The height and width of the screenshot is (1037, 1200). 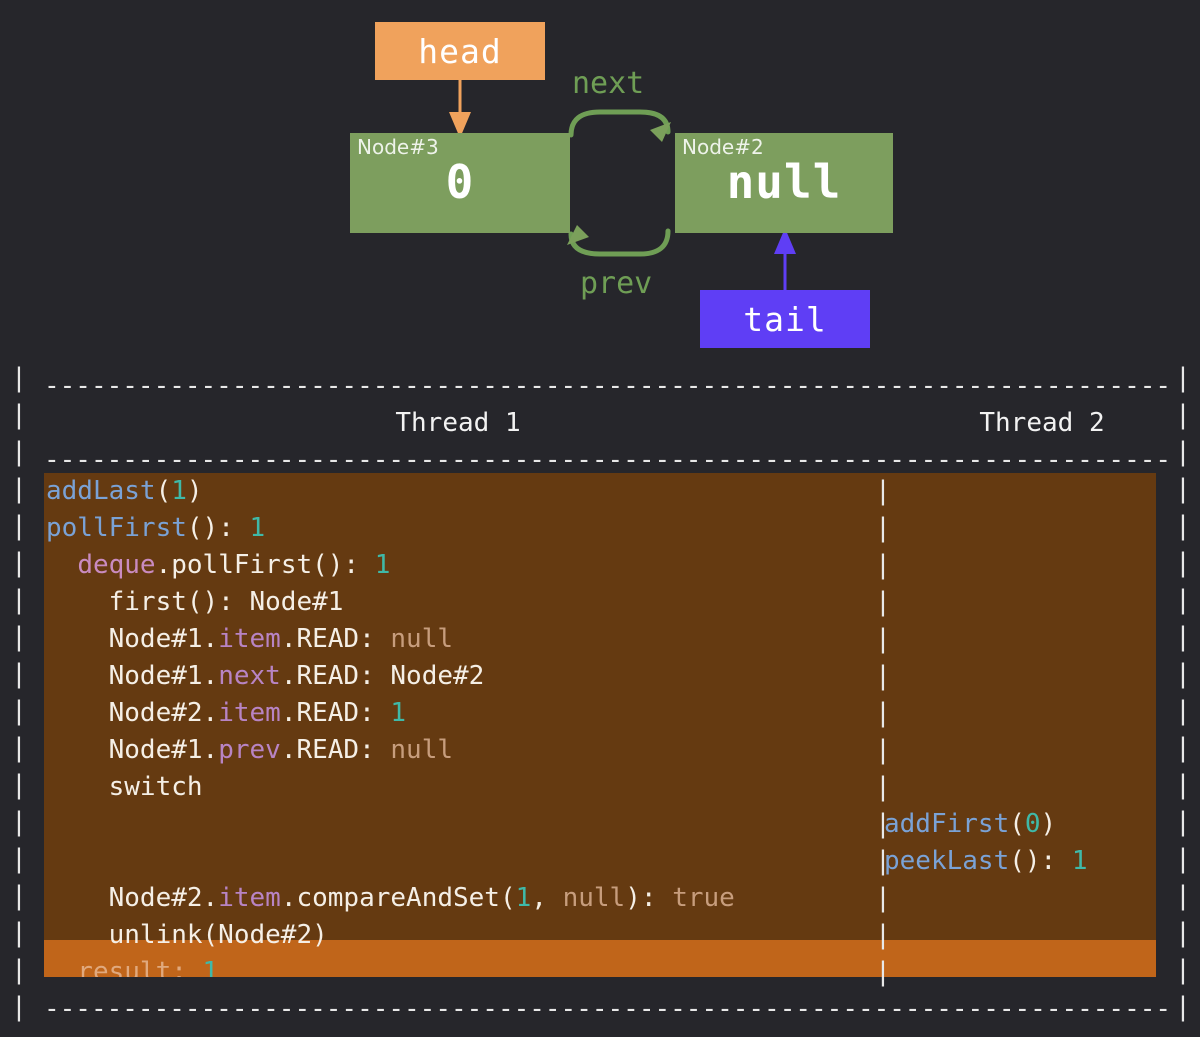 What do you see at coordinates (616, 283) in the screenshot?
I see `edge-label-prev: prev` at bounding box center [616, 283].